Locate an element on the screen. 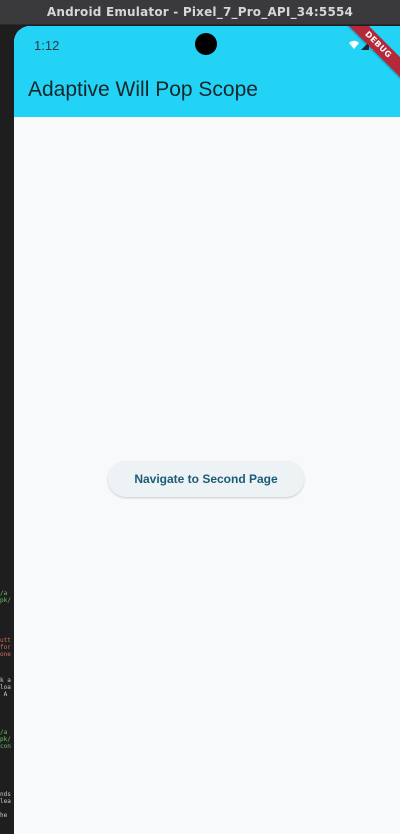  host-code-fragment: k a loa A is located at coordinates (5, 687).